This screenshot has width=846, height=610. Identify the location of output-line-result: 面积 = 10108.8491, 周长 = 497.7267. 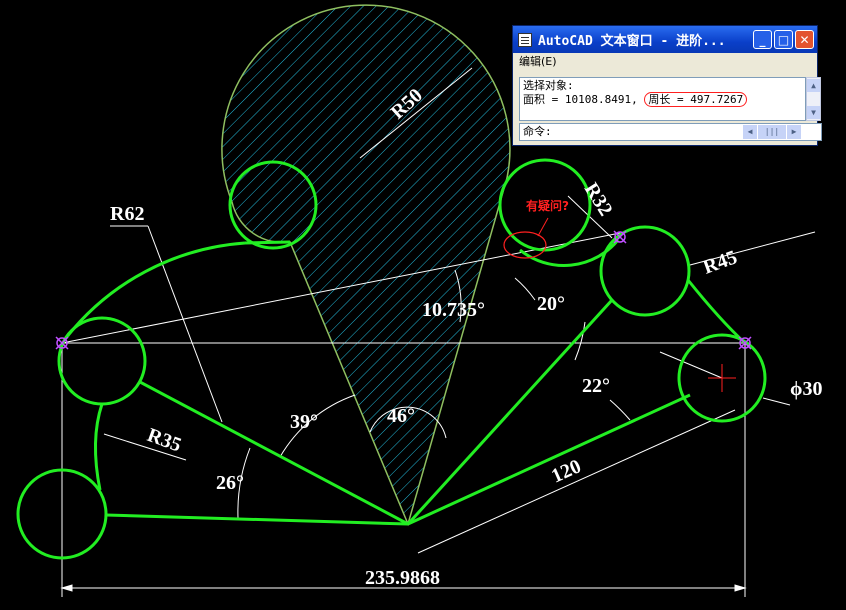
(662, 99).